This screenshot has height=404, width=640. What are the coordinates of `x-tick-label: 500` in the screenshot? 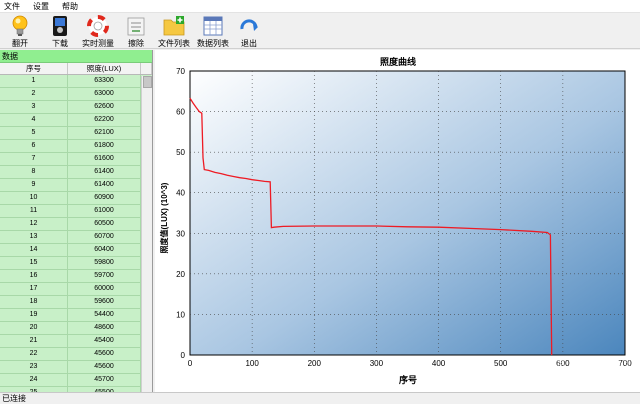 It's located at (501, 363).